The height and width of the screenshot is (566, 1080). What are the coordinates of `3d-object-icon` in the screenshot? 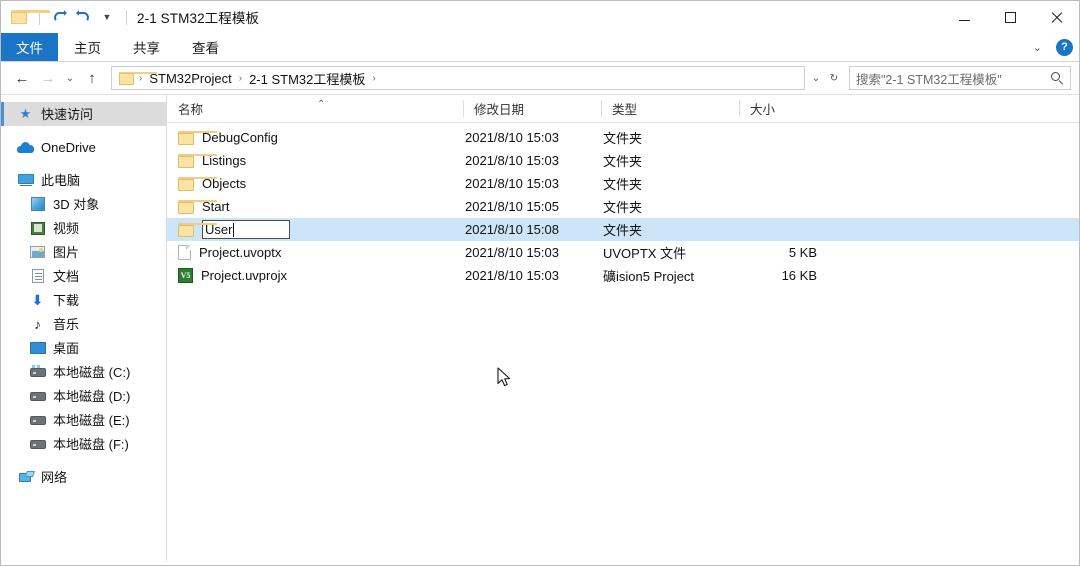 It's located at (37, 204).